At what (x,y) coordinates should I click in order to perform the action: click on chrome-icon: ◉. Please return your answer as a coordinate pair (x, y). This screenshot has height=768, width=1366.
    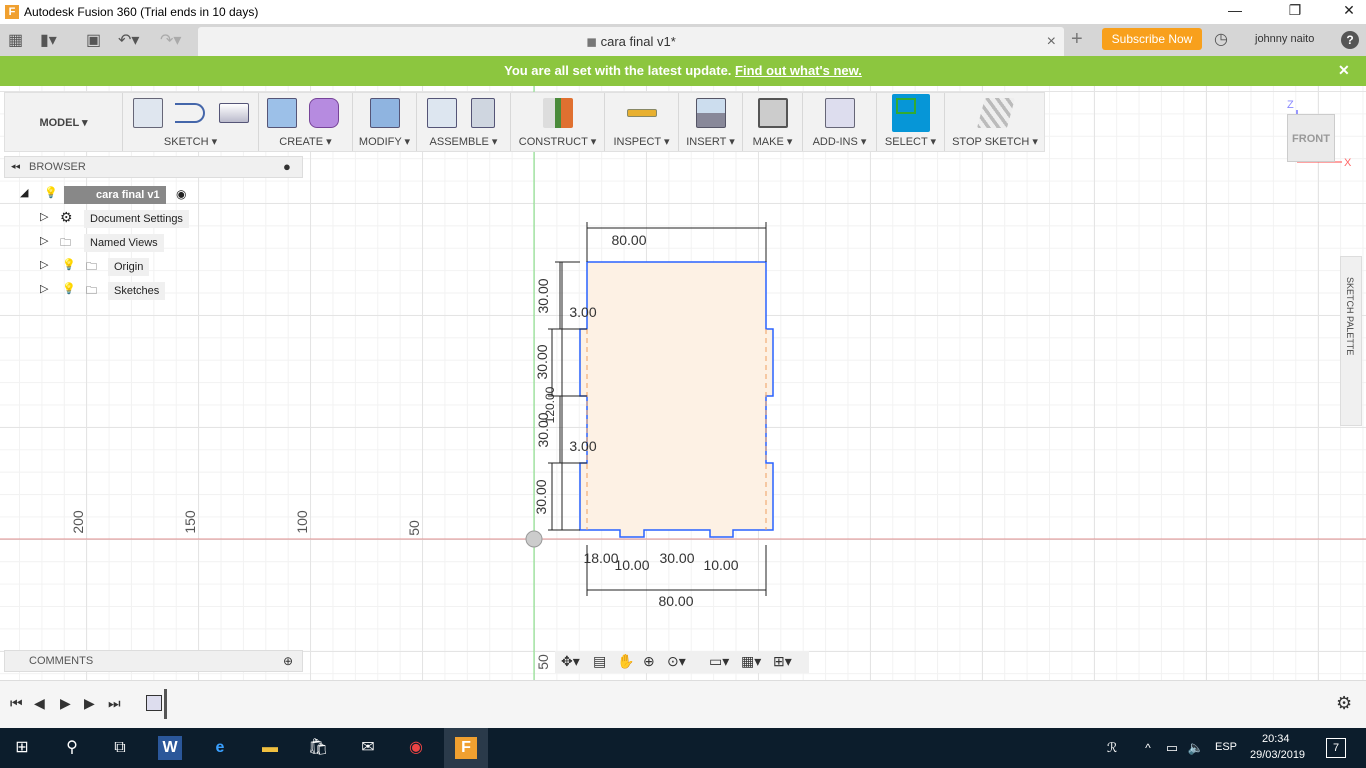
    Looking at the image, I should click on (416, 748).